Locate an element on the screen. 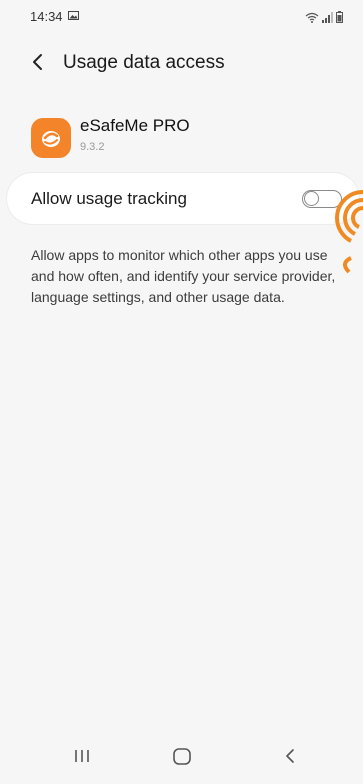  status-time: 14:34 is located at coordinates (46, 16).